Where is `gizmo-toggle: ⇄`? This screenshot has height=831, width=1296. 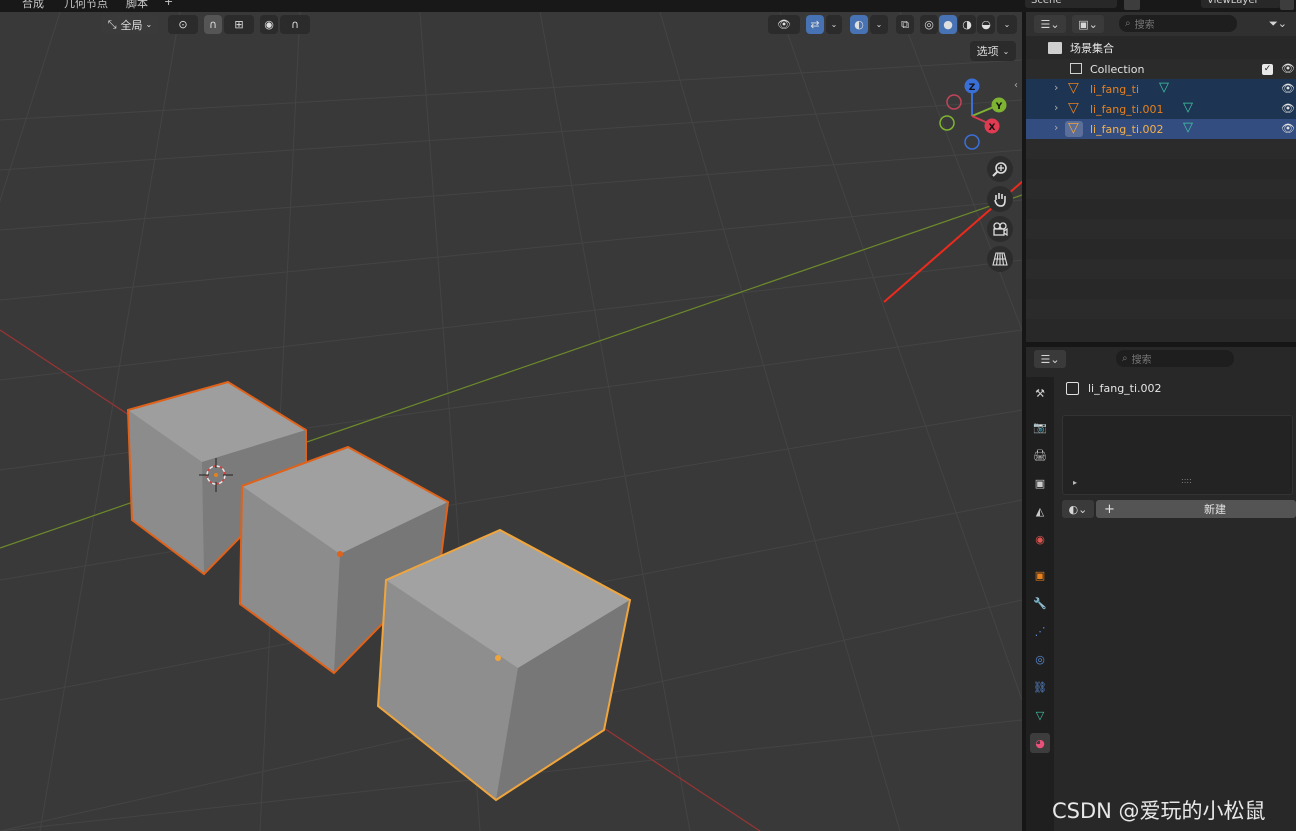
gizmo-toggle: ⇄ is located at coordinates (815, 24).